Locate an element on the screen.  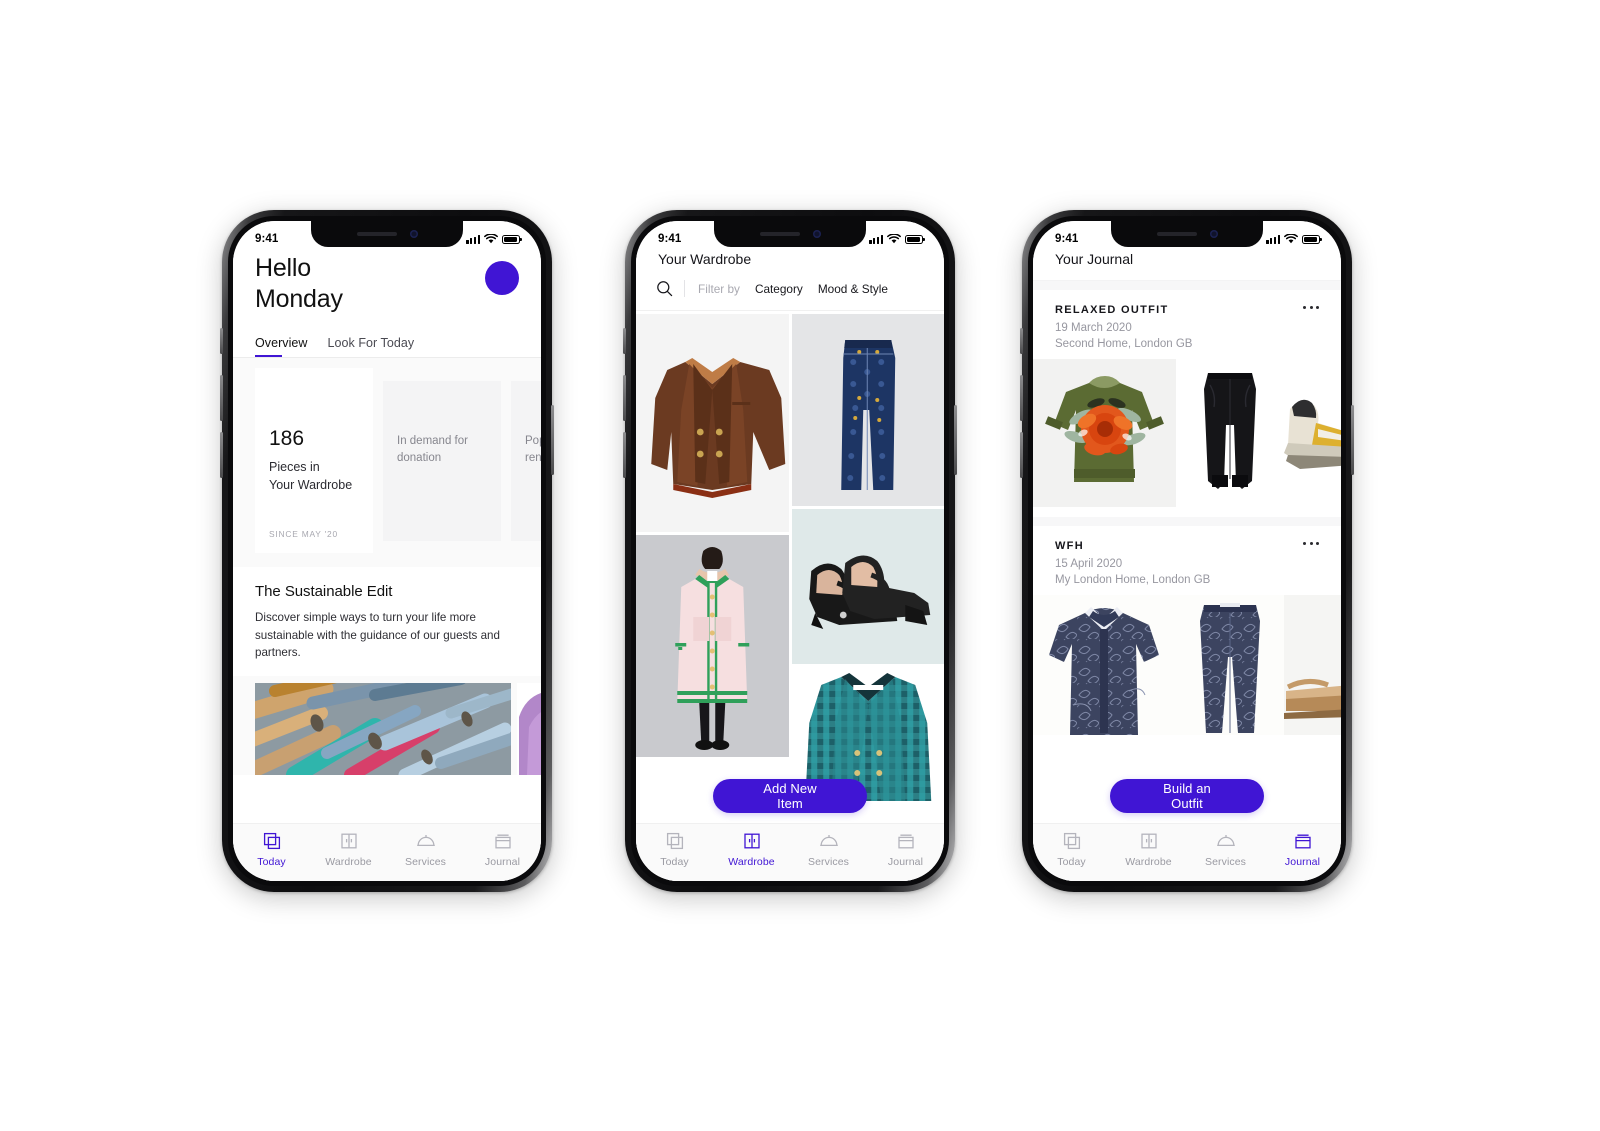
stat-card-rental: Popular rental m is located at coordinates (526, 460).